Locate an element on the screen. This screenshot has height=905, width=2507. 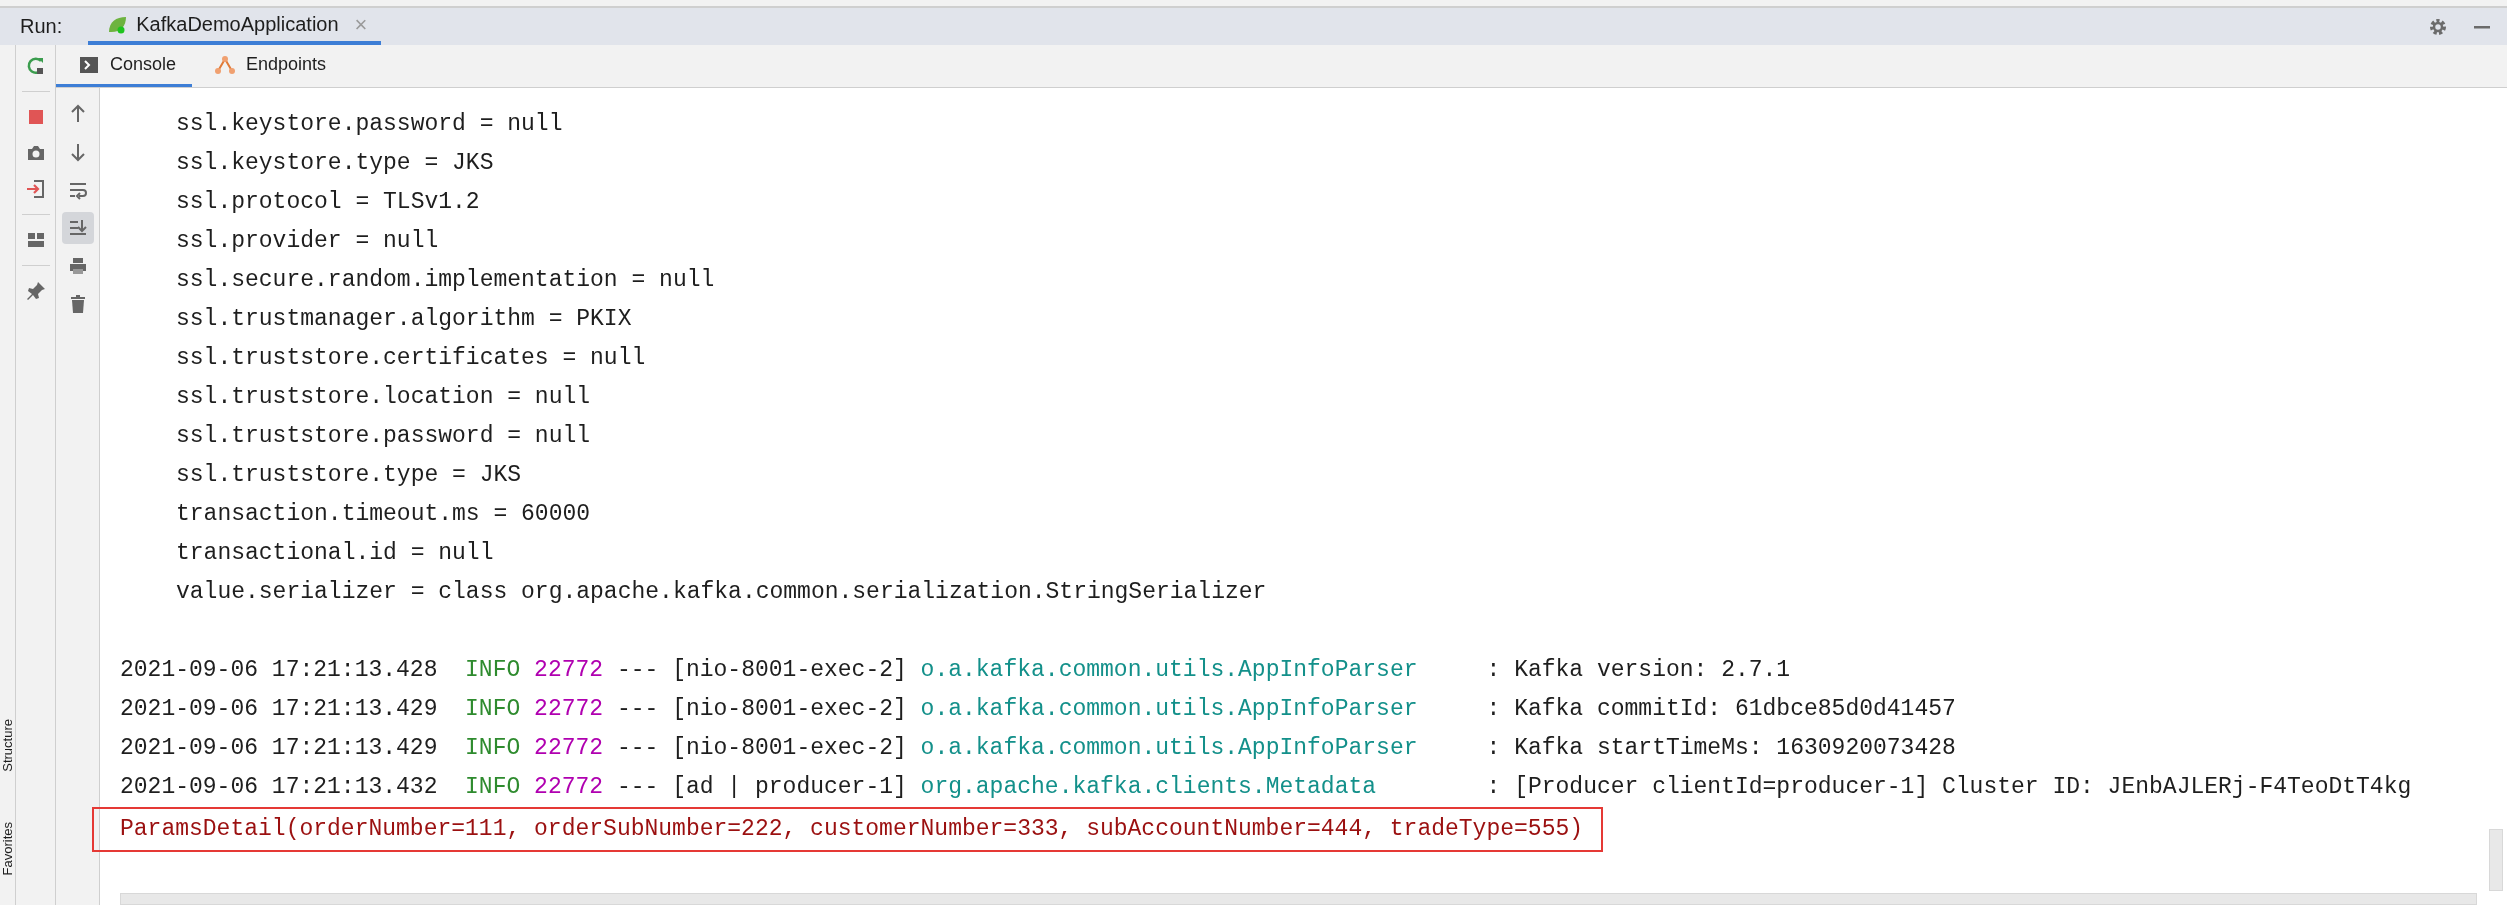
console-line: transaction.timeout.ms = 60000 is located at coordinates (383, 514).